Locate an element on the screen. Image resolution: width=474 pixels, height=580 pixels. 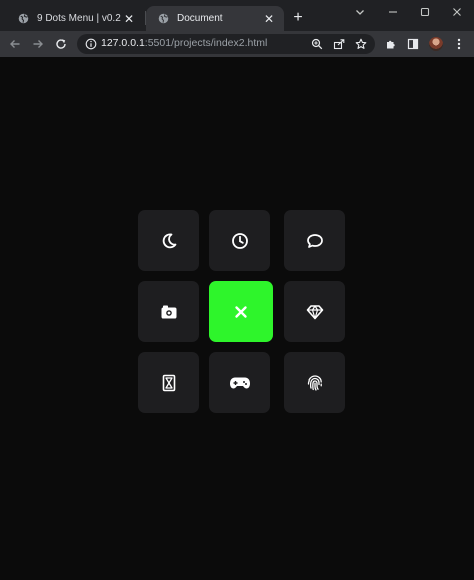
maximize-icon is located at coordinates (425, 12).